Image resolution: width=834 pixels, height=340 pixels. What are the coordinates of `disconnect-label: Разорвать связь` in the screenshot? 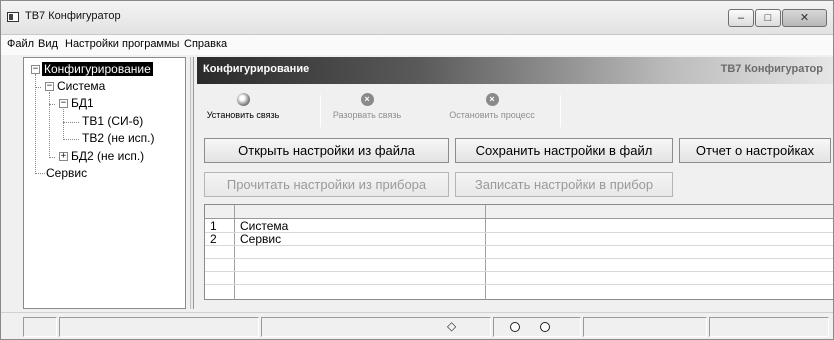 It's located at (367, 115).